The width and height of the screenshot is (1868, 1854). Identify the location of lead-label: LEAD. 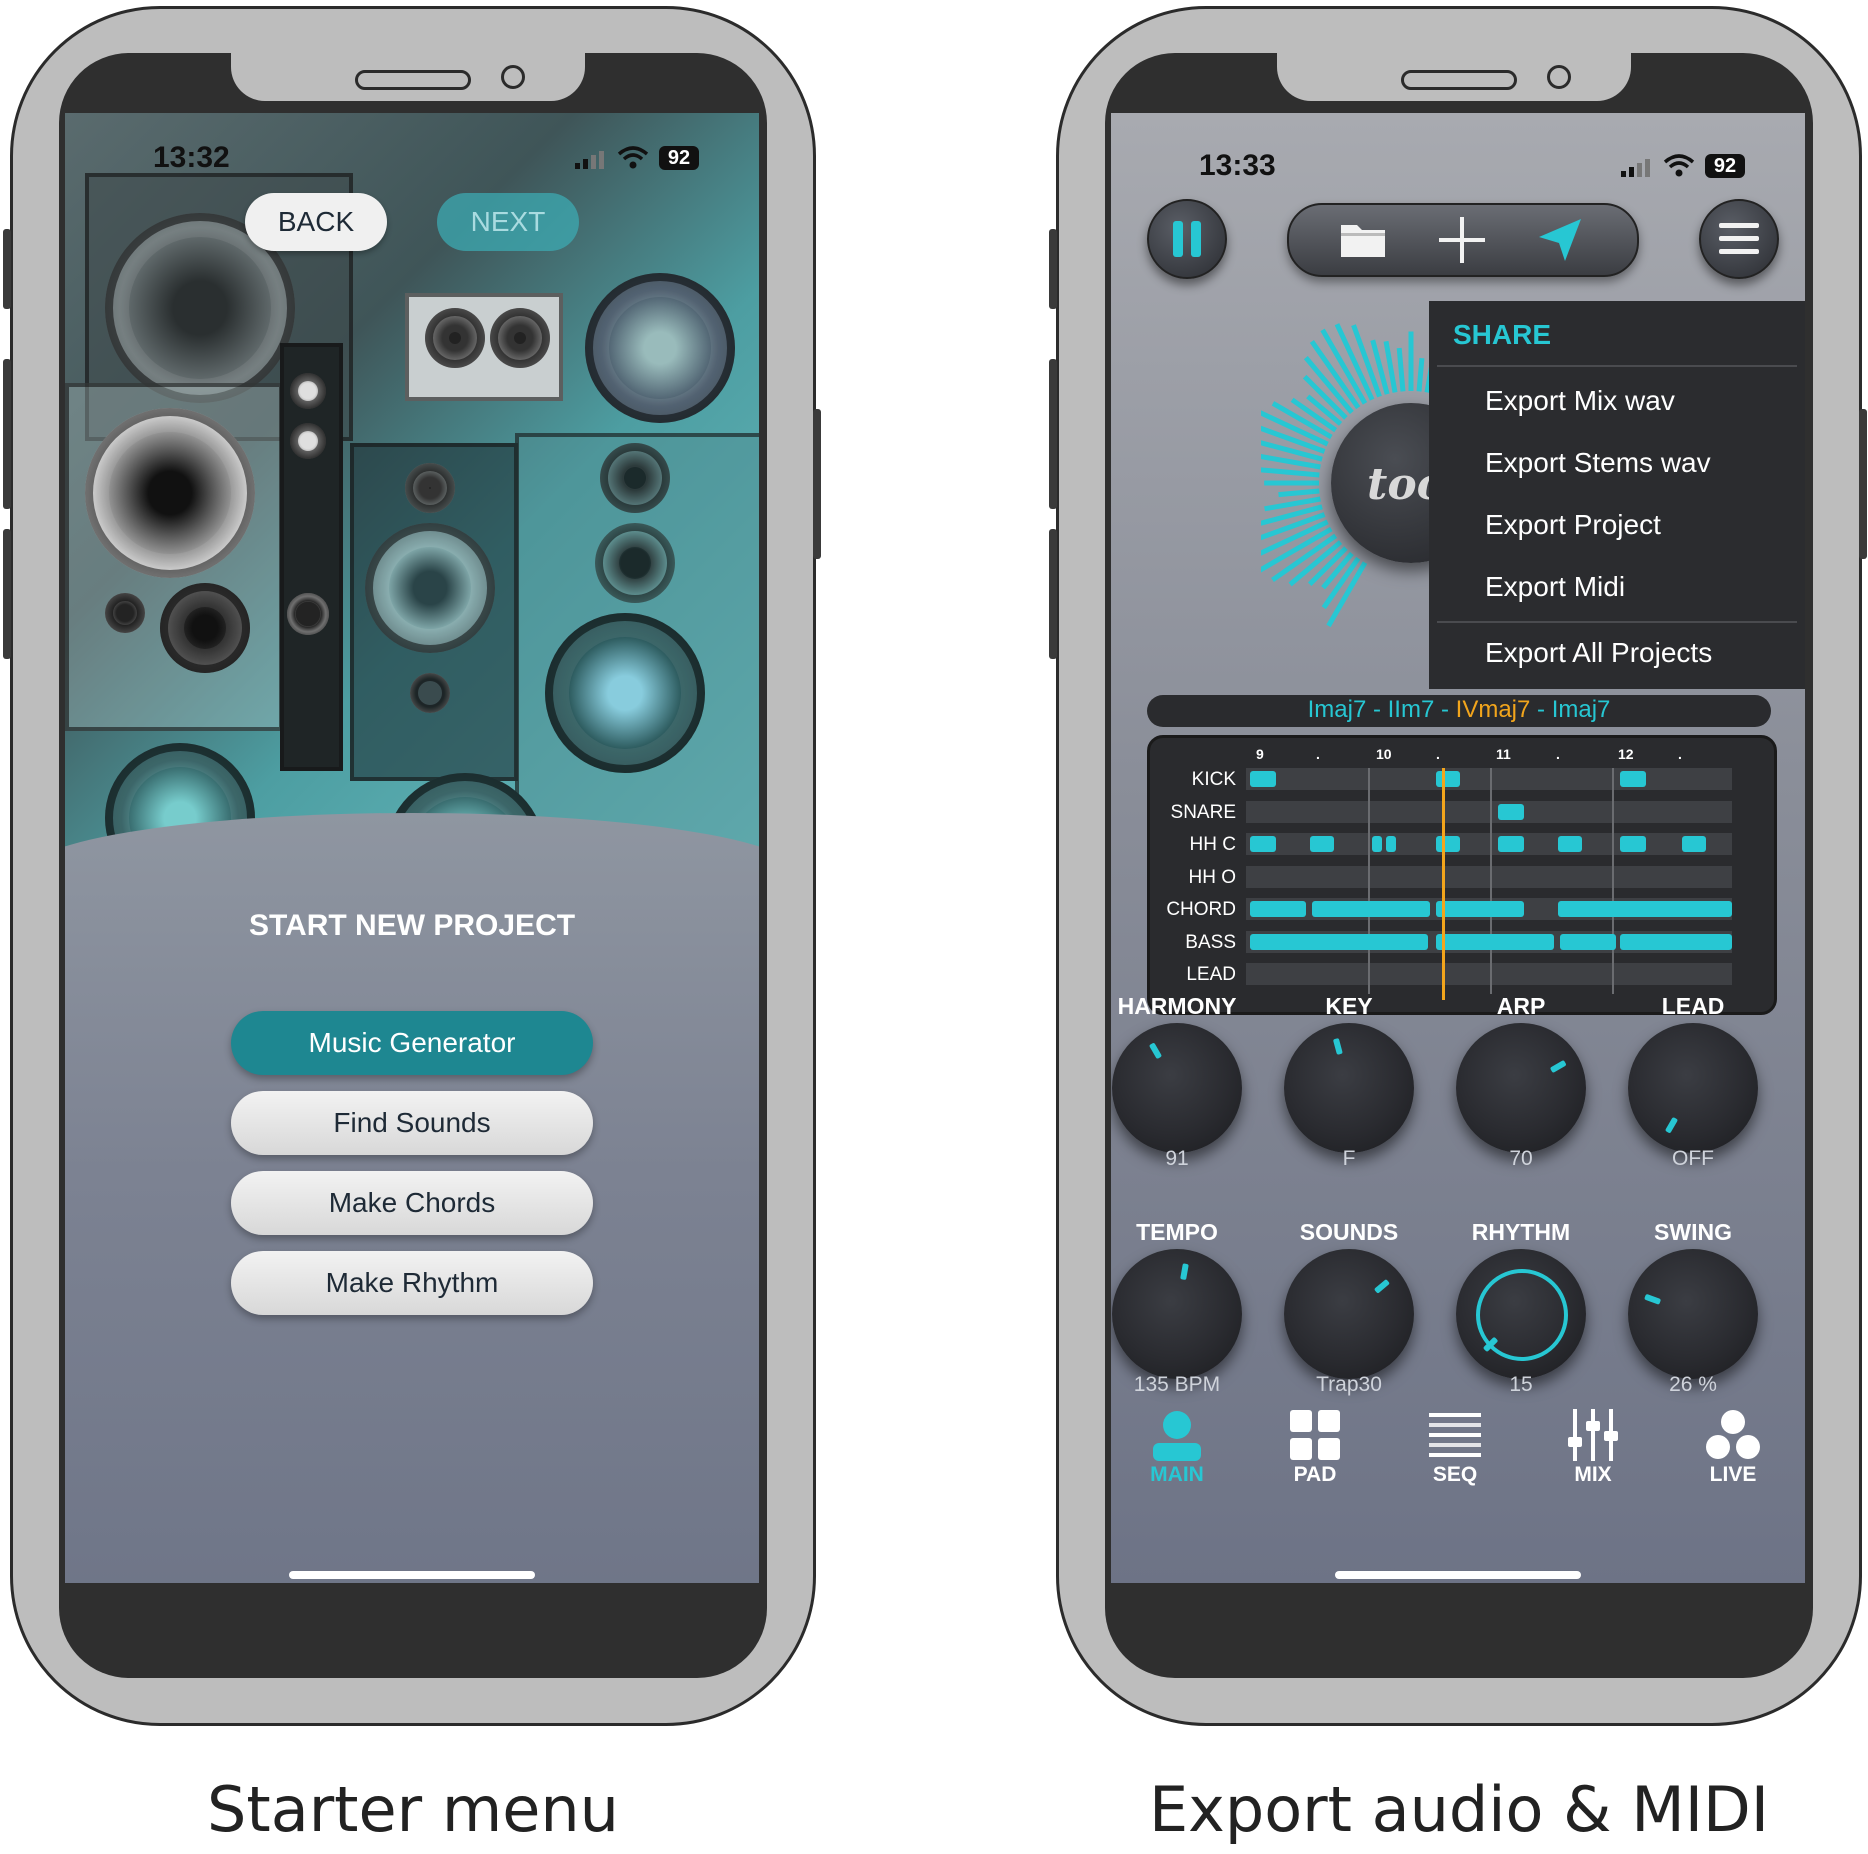
(1693, 1006).